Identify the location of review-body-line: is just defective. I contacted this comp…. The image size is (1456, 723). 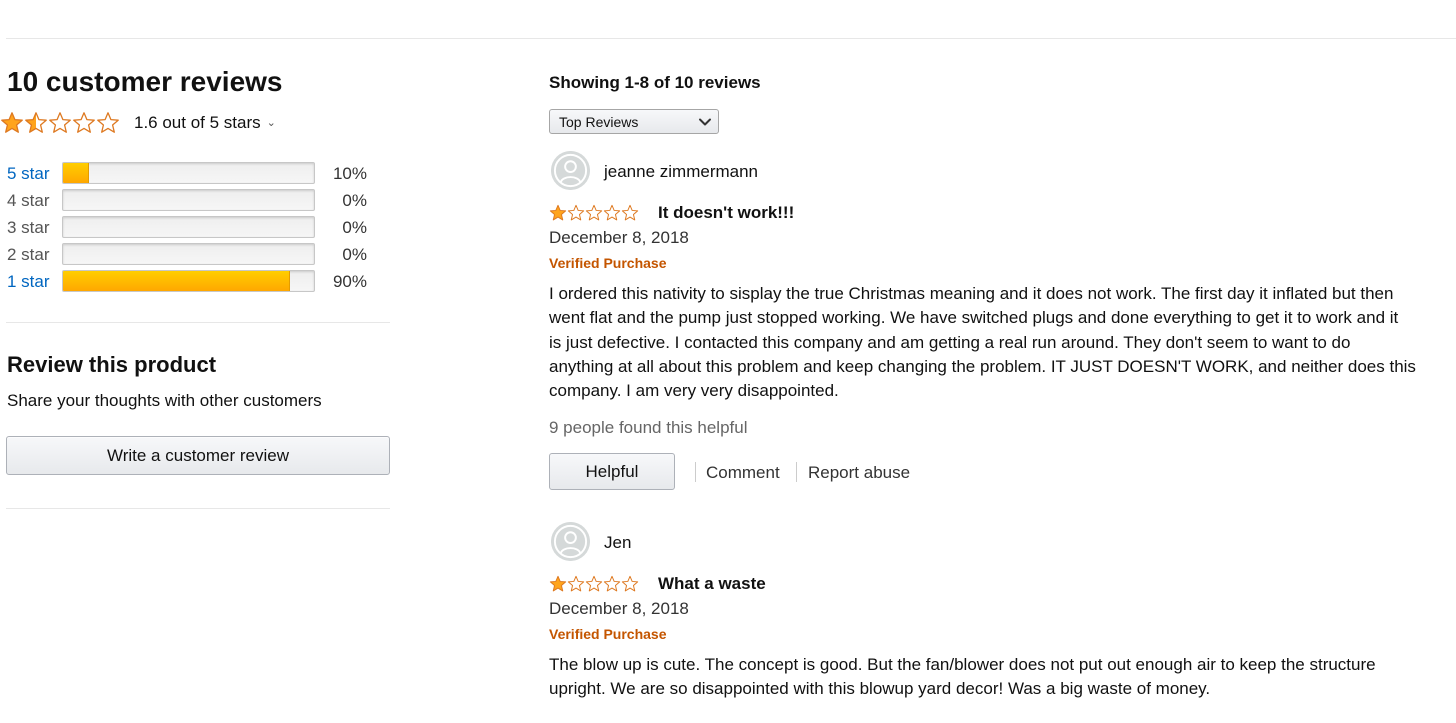
(950, 342).